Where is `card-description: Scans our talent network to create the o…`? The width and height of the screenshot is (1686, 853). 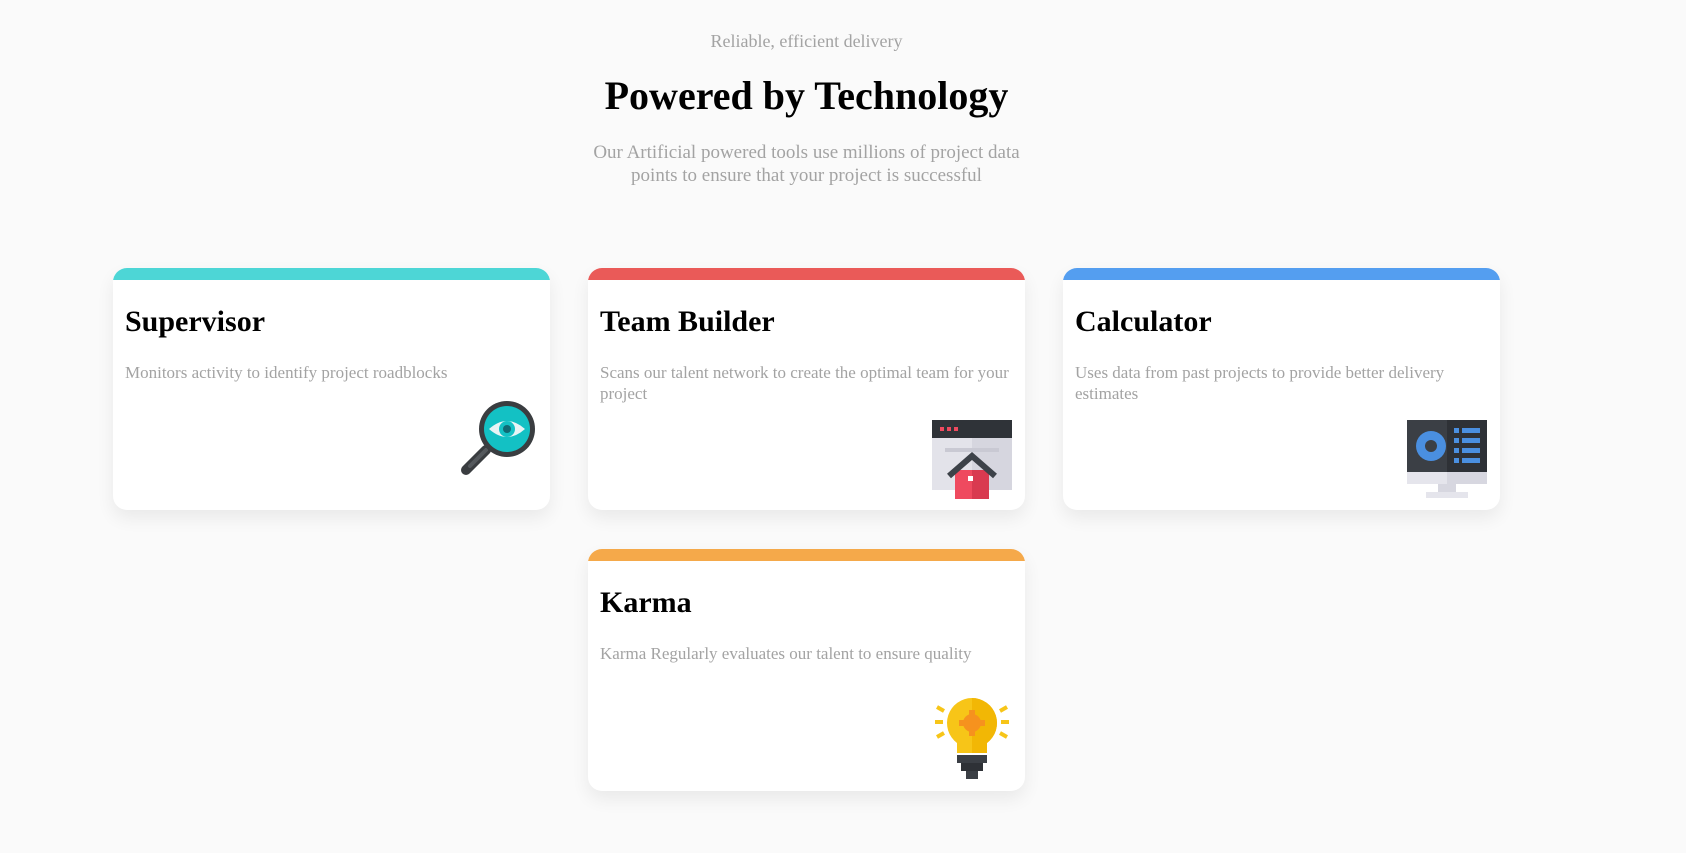 card-description: Scans our talent network to create the o… is located at coordinates (804, 383).